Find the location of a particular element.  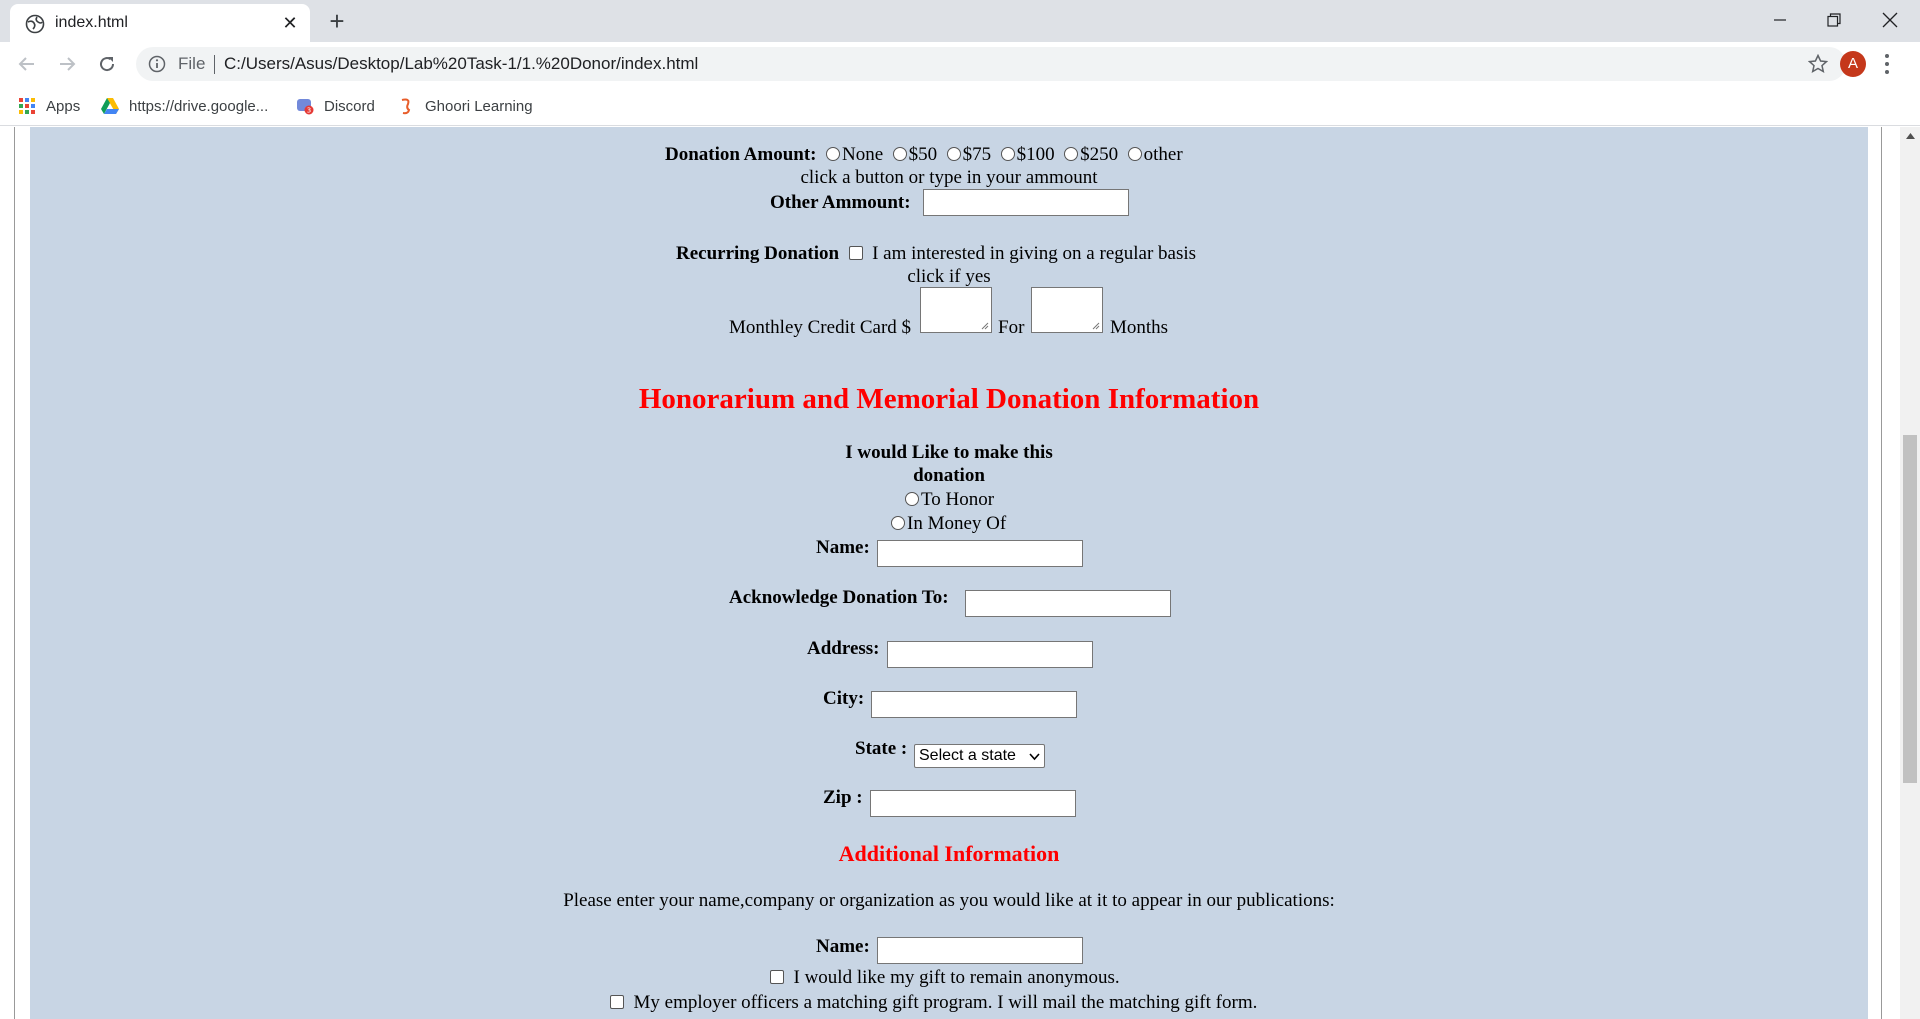

donation-amount-label: Donation Amount: is located at coordinates (741, 154).